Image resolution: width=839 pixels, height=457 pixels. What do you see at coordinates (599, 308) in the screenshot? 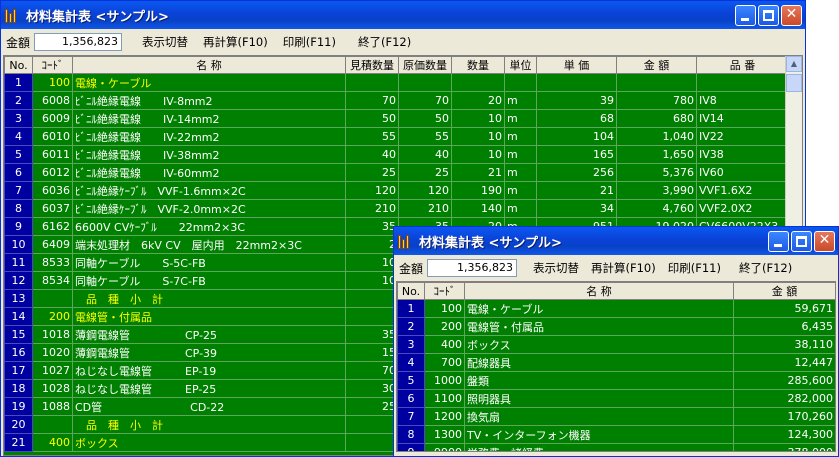
I see `cell-name: 電線・ケーブル` at bounding box center [599, 308].